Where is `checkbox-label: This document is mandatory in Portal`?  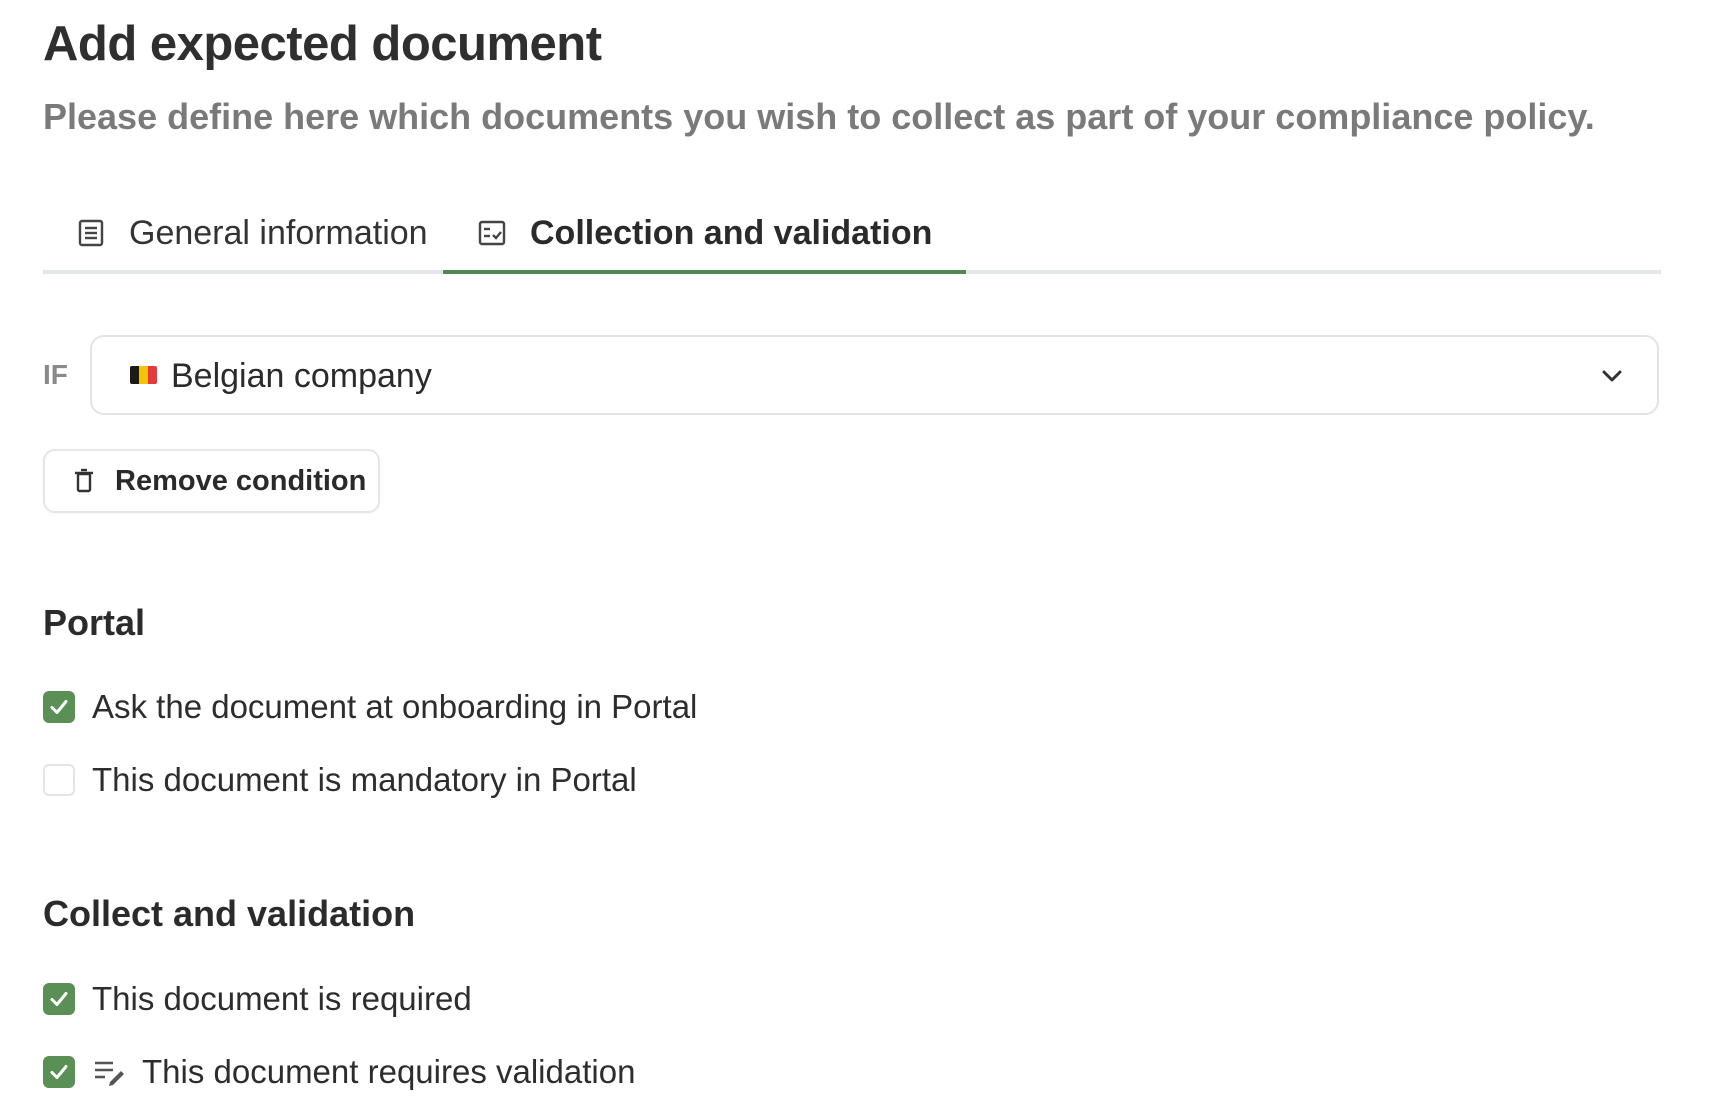 checkbox-label: This document is mandatory in Portal is located at coordinates (364, 779).